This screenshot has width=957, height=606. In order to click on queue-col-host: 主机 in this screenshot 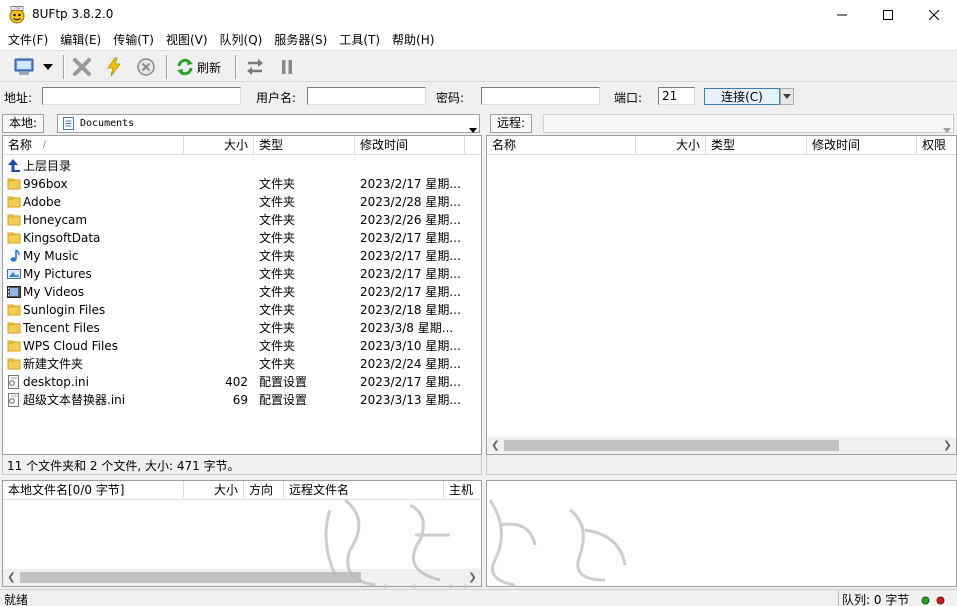, I will do `click(462, 490)`.